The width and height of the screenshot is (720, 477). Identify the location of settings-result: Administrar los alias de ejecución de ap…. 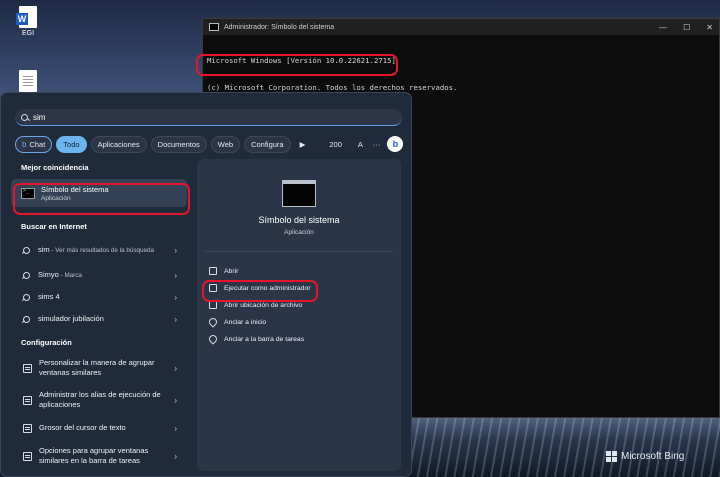
(99, 400).